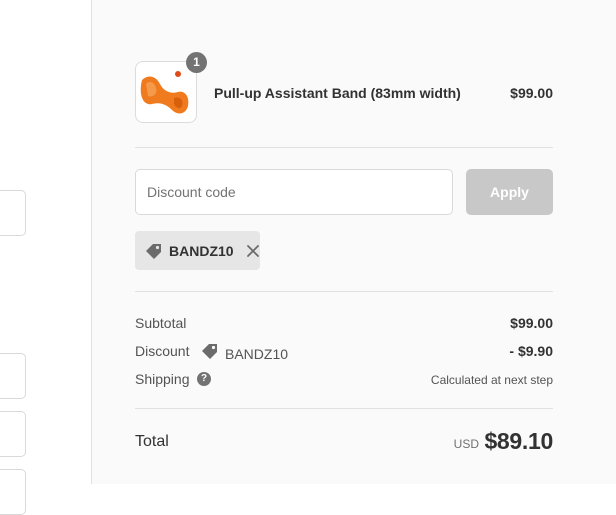 Image resolution: width=616 pixels, height=515 pixels. Describe the element at coordinates (162, 379) in the screenshot. I see `shipping-label: Shipping` at that location.